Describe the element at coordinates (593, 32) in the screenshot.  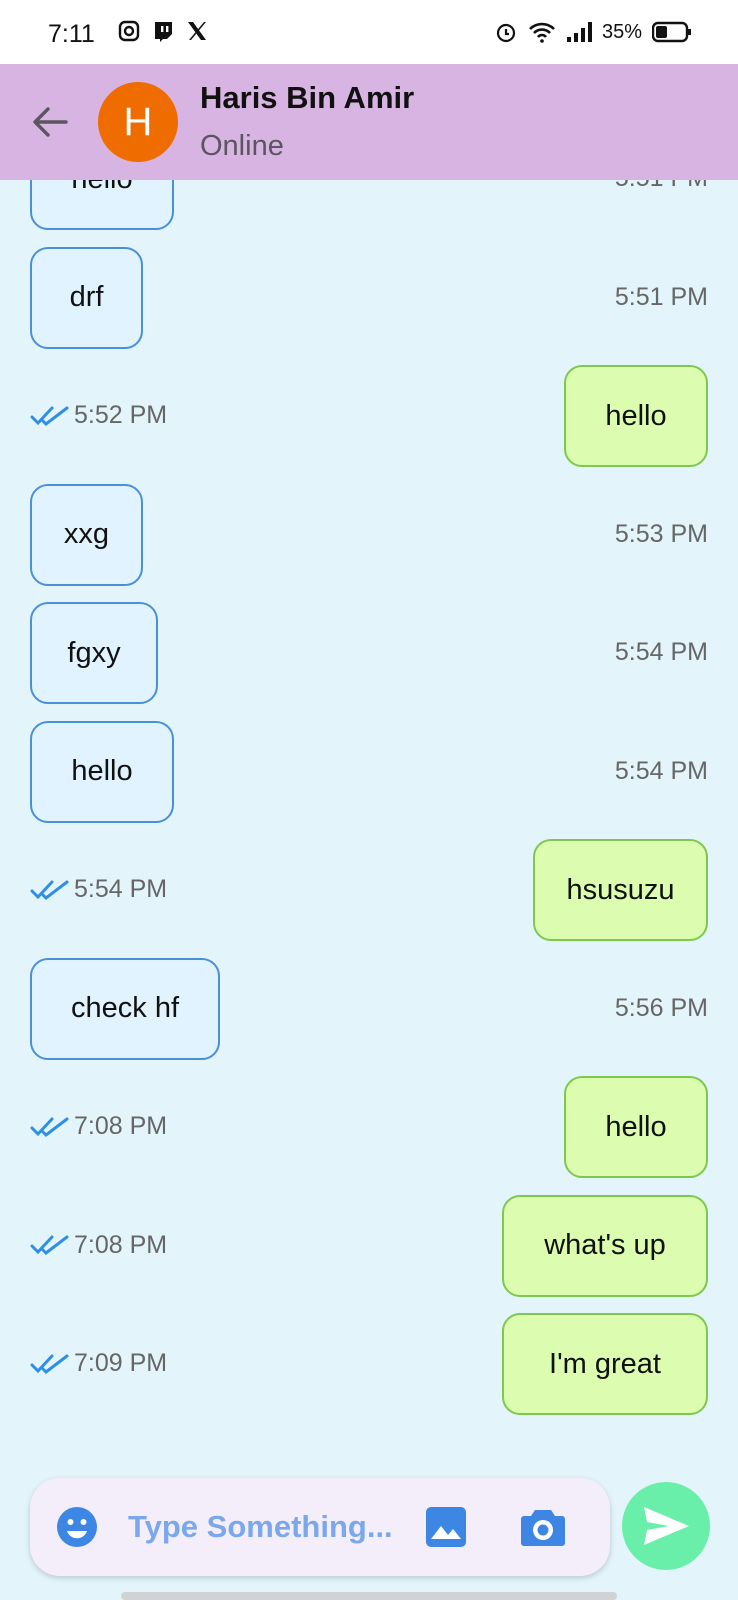
I see `system-status: 35%` at that location.